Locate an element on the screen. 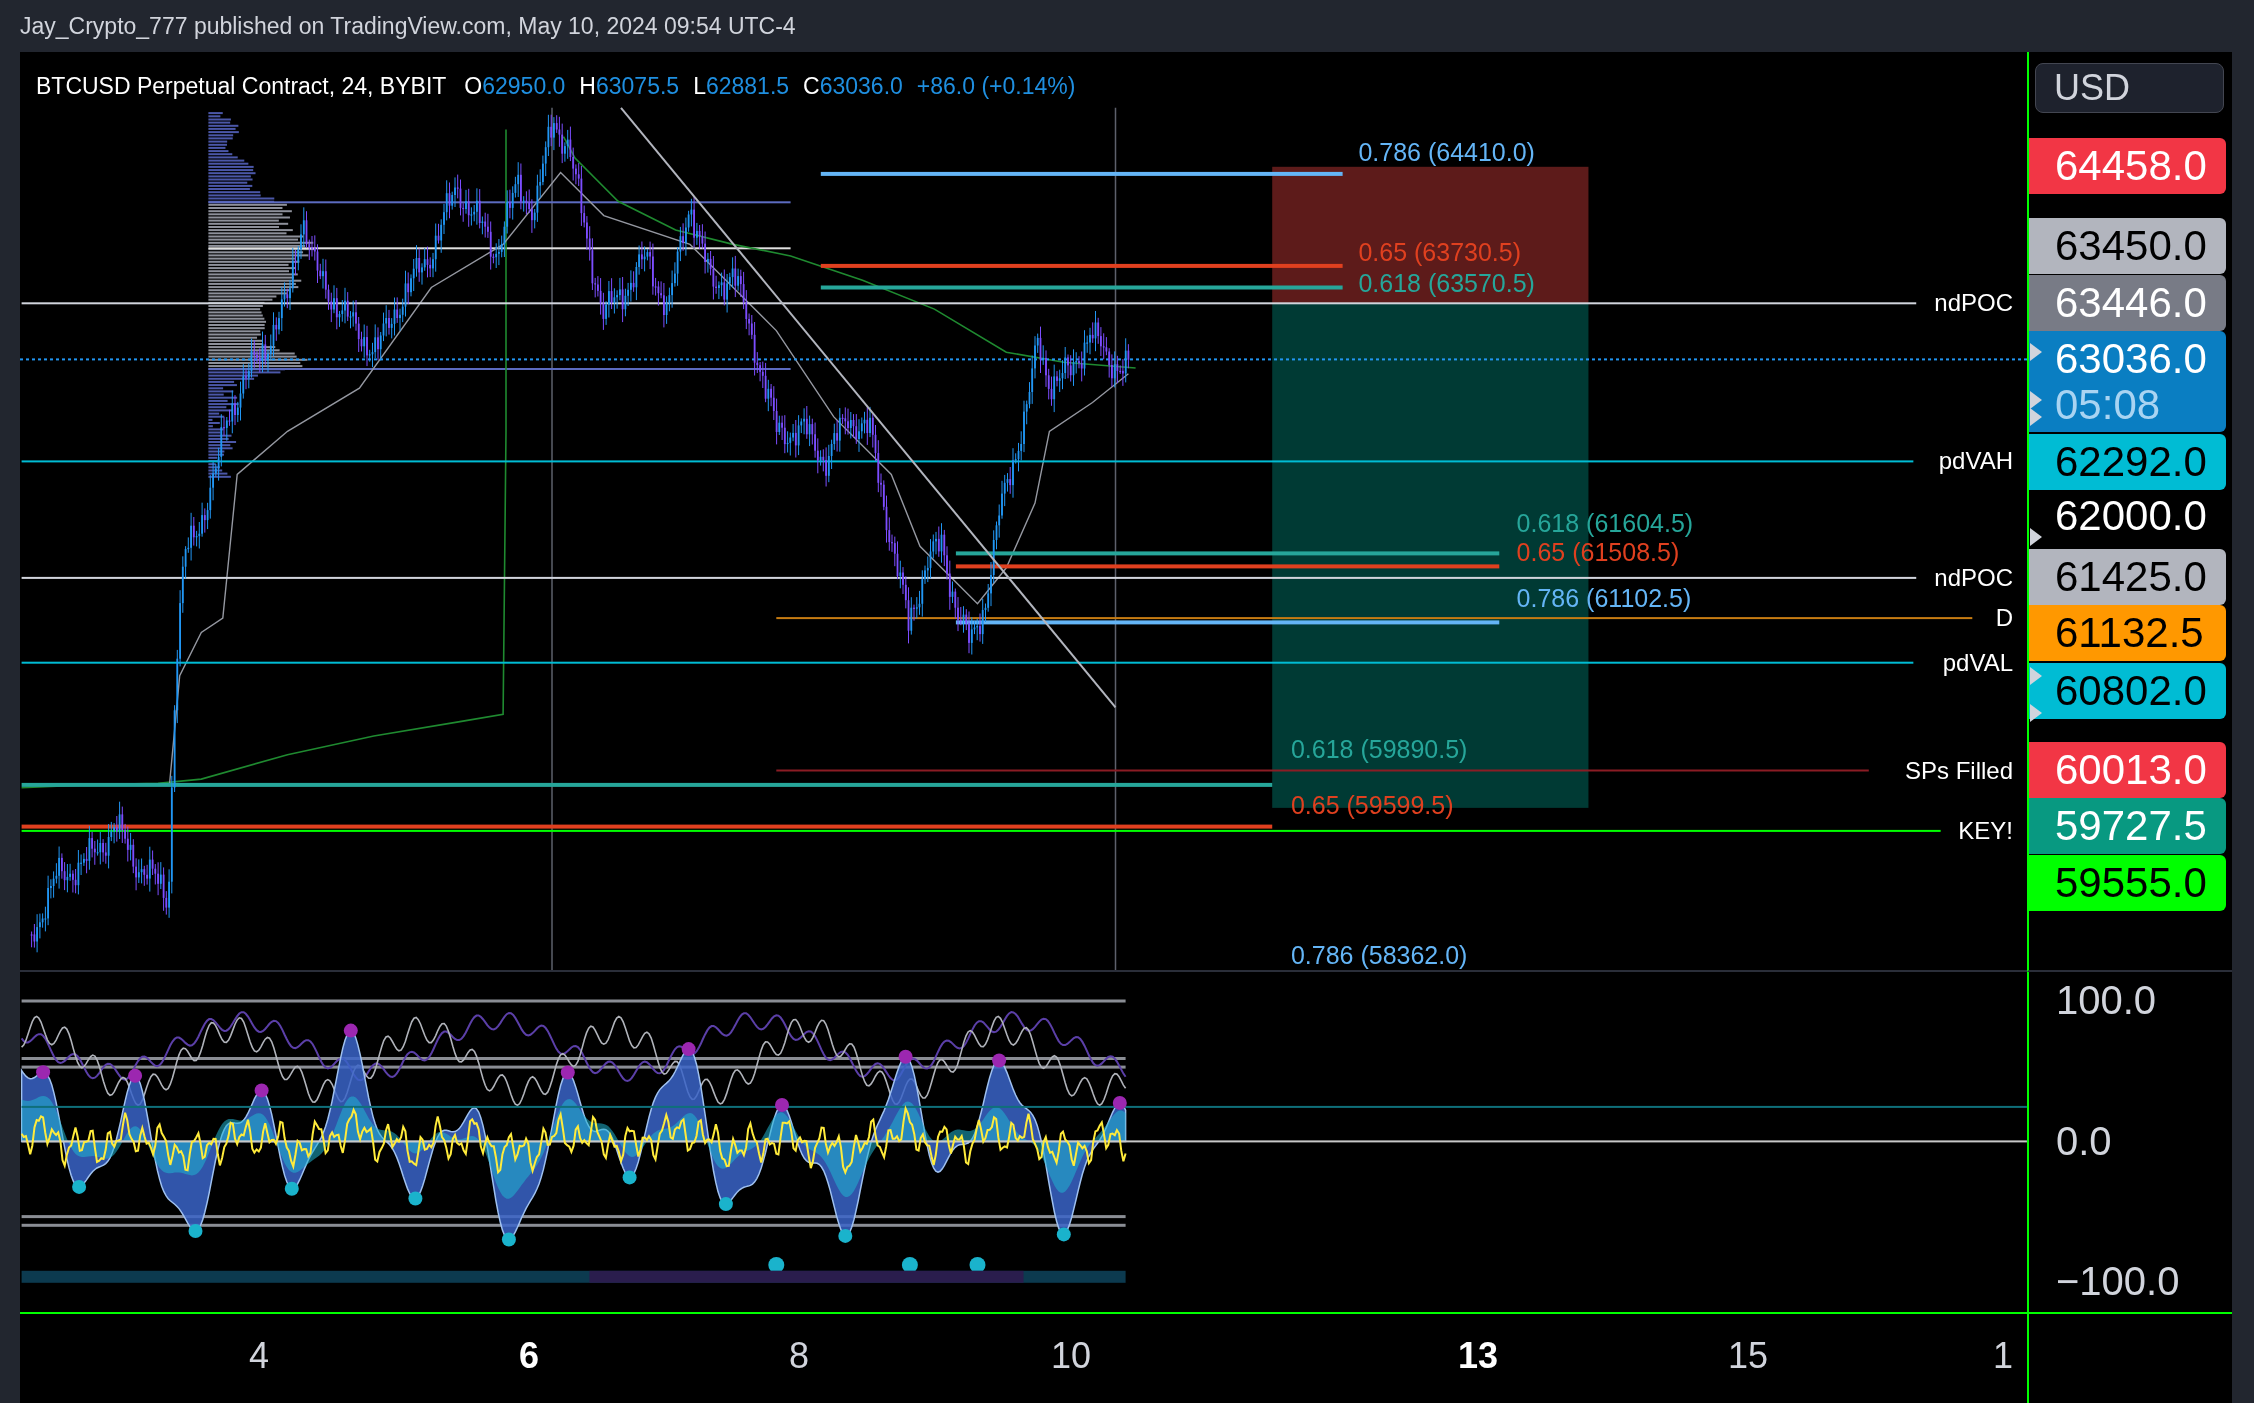  level-label: KEY! is located at coordinates (1985, 830).